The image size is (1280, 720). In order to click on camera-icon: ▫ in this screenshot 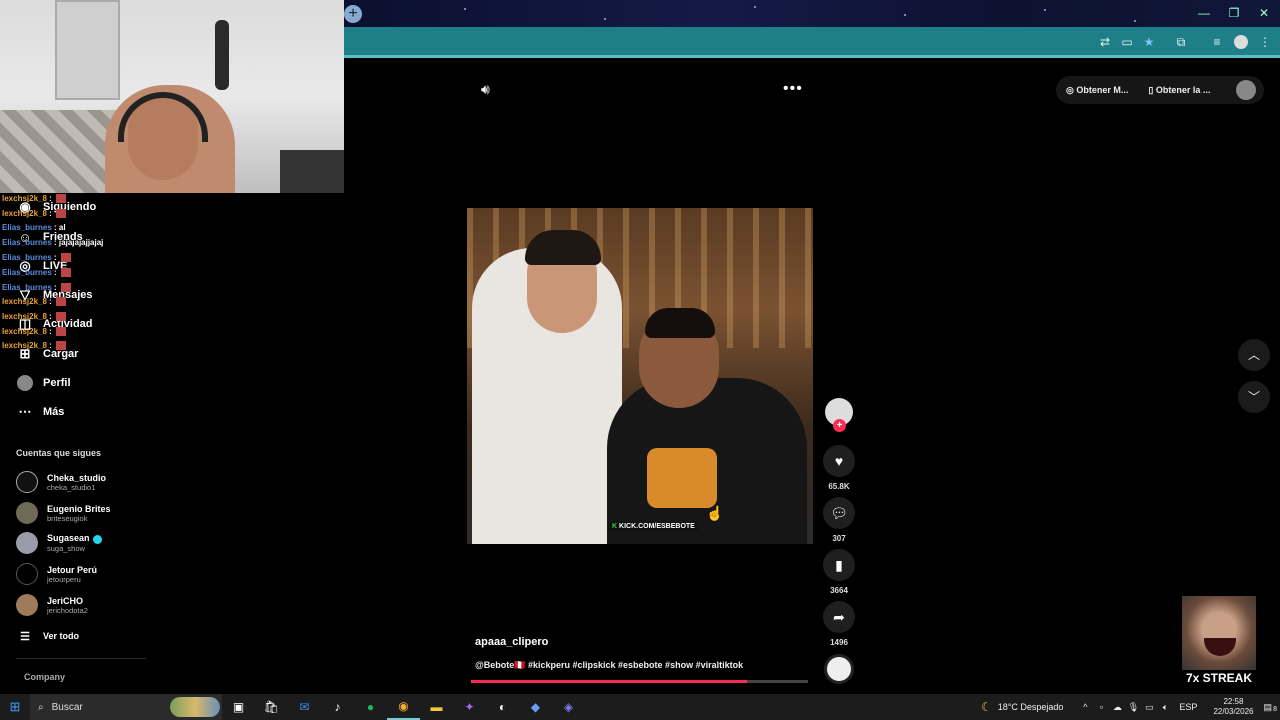, I will do `click(1101, 707)`.